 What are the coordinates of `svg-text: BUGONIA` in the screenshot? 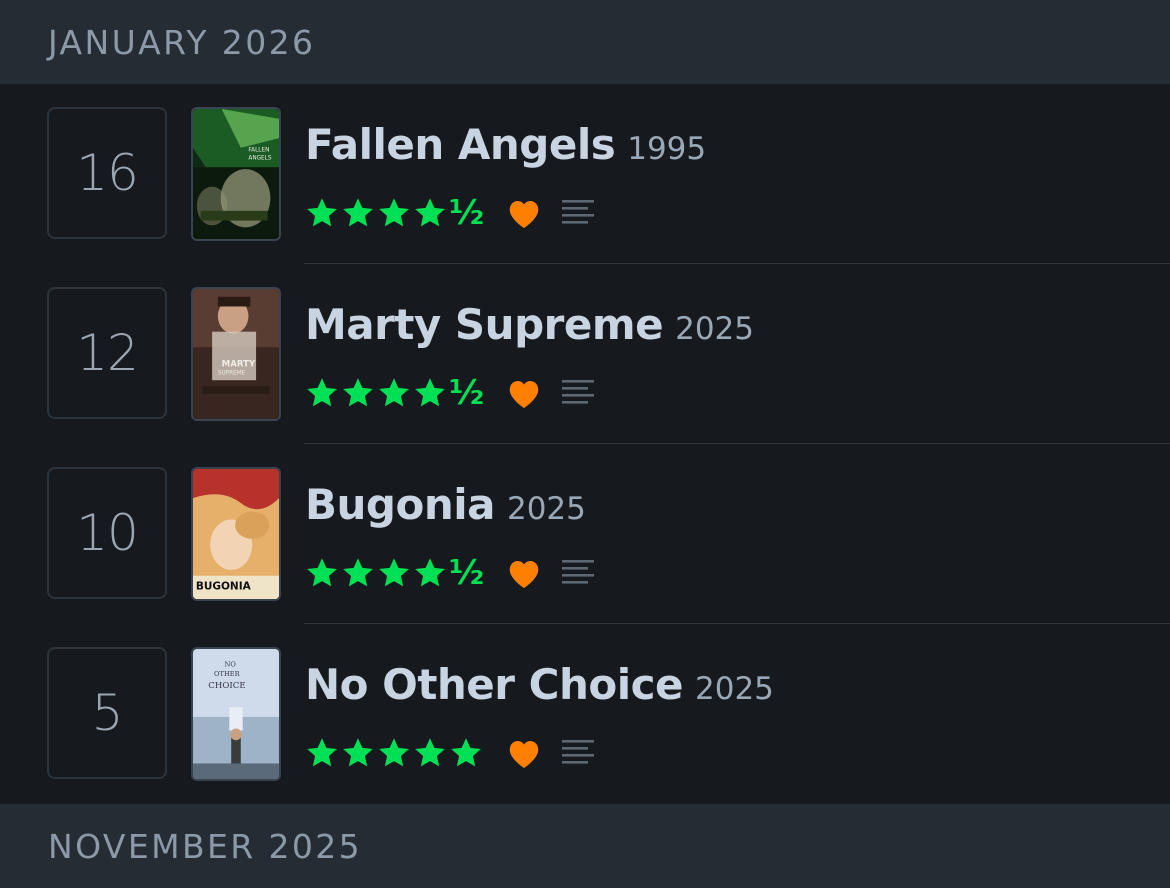 It's located at (224, 586).